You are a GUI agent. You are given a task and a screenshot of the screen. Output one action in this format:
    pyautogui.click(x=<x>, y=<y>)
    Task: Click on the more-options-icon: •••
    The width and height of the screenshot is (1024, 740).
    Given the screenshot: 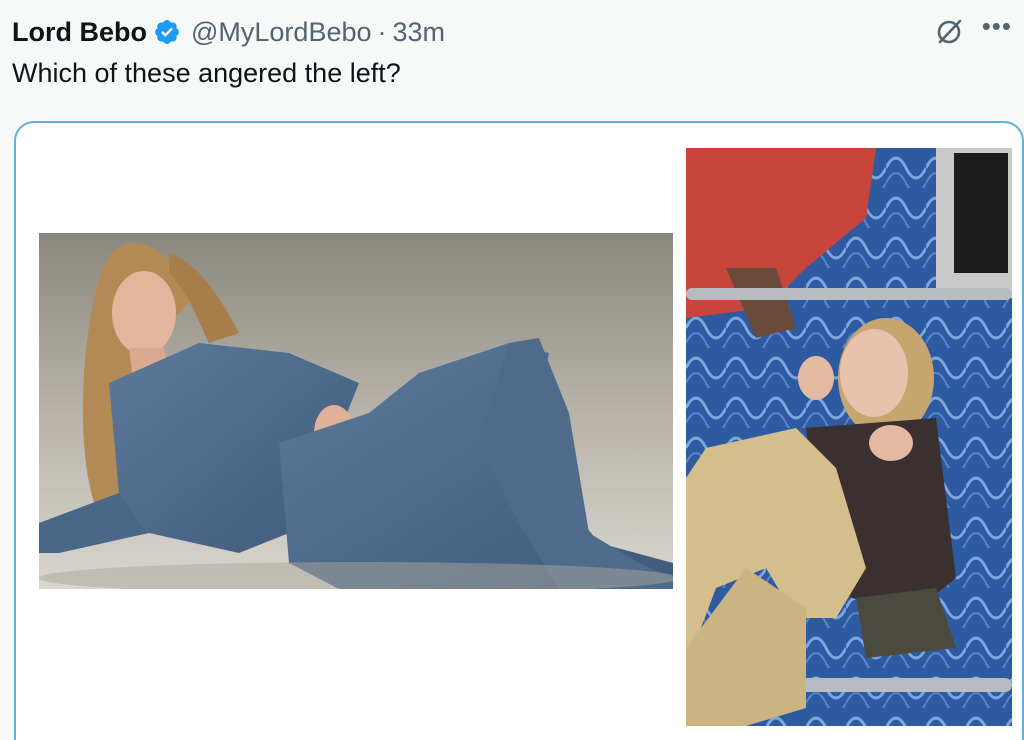 What is the action you would take?
    pyautogui.click(x=997, y=26)
    